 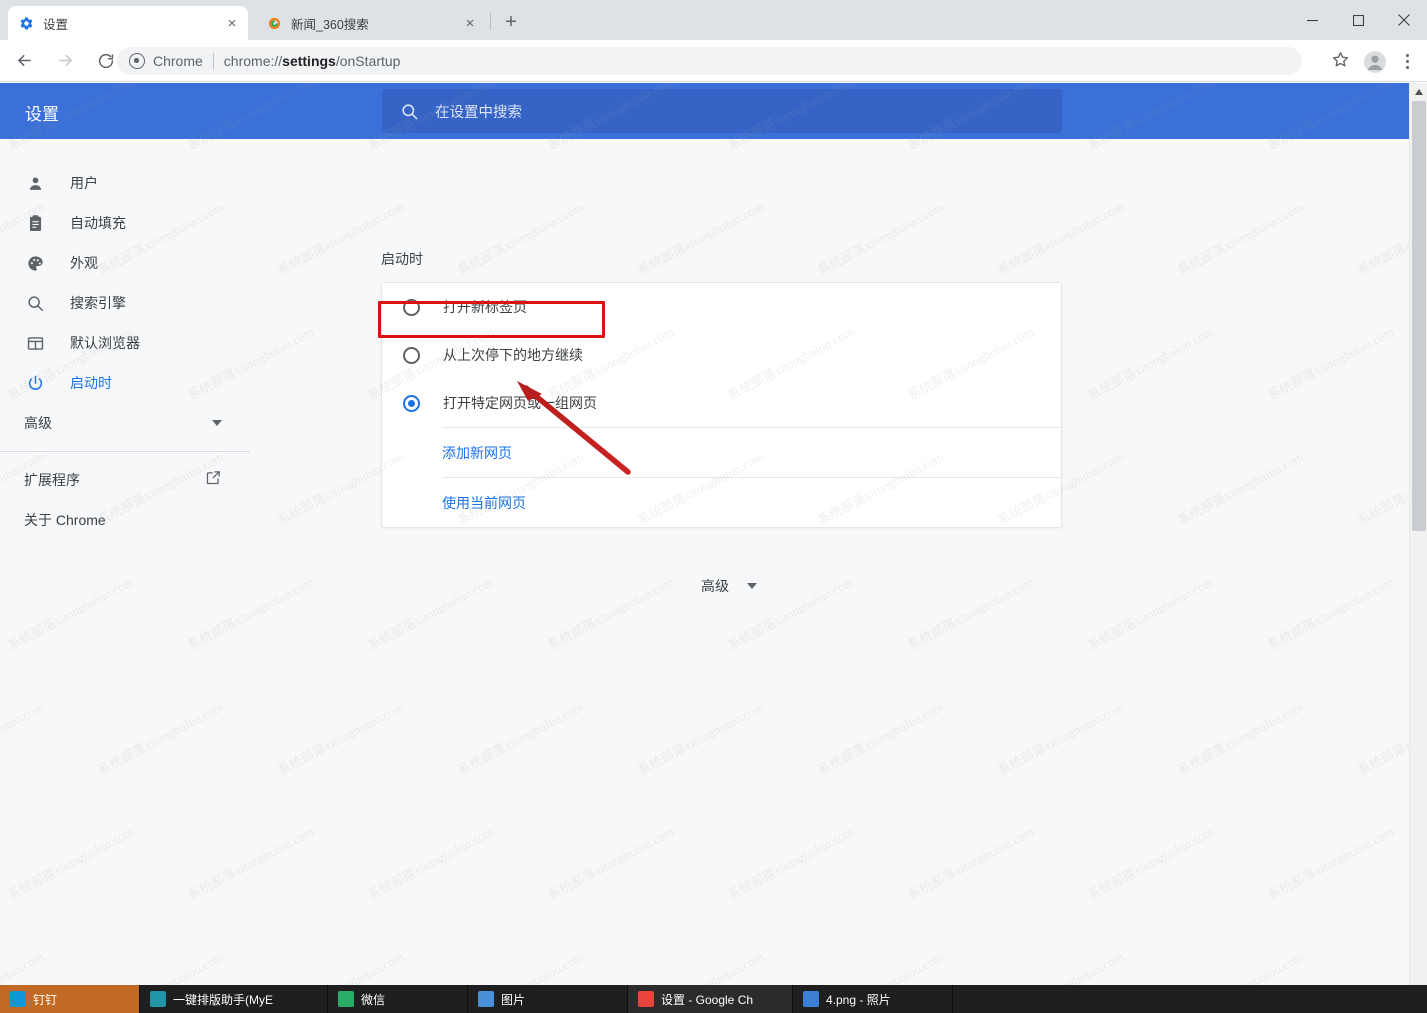 What do you see at coordinates (24, 61) in the screenshot?
I see `back-button` at bounding box center [24, 61].